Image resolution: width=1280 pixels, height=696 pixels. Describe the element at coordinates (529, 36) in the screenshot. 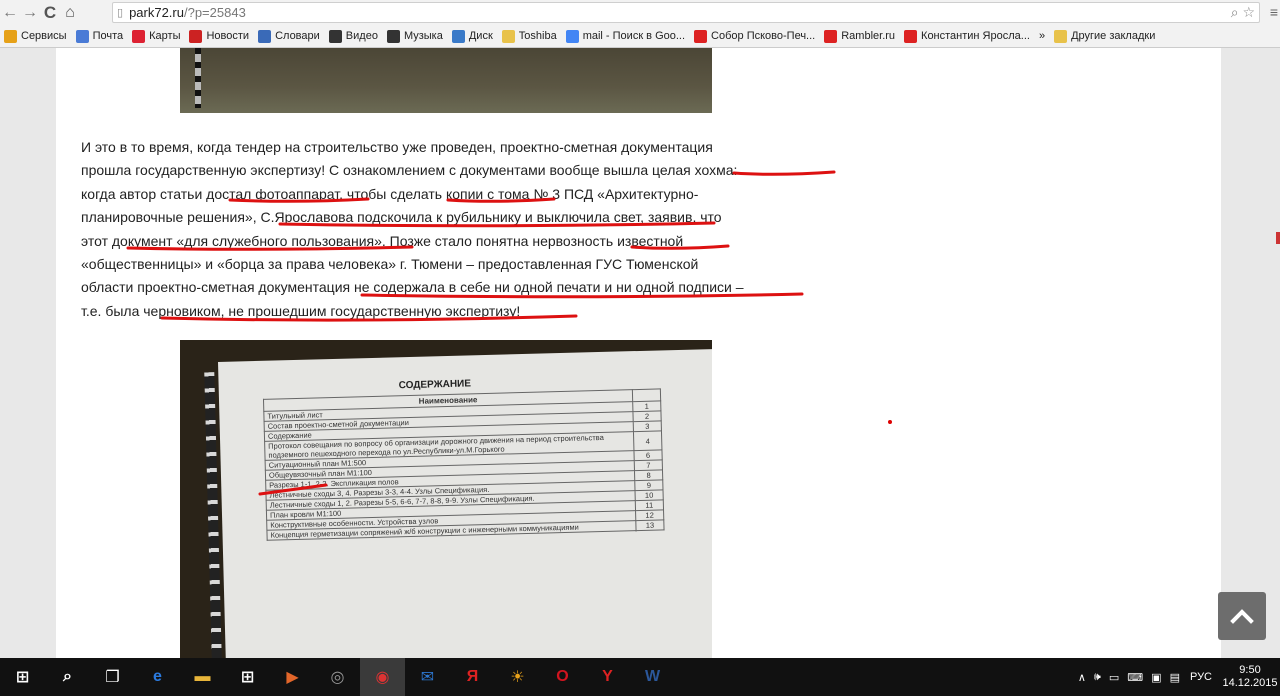

I see `bookmark-item: Toshiba` at that location.